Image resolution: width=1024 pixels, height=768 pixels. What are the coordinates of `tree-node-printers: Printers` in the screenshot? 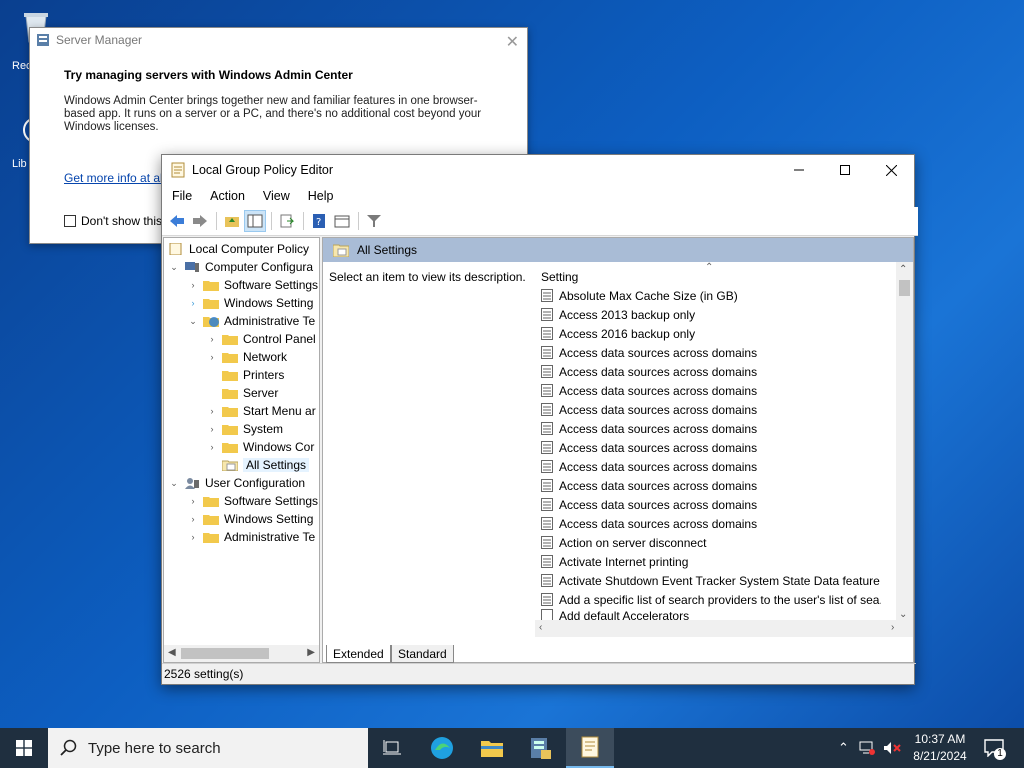 It's located at (245, 375).